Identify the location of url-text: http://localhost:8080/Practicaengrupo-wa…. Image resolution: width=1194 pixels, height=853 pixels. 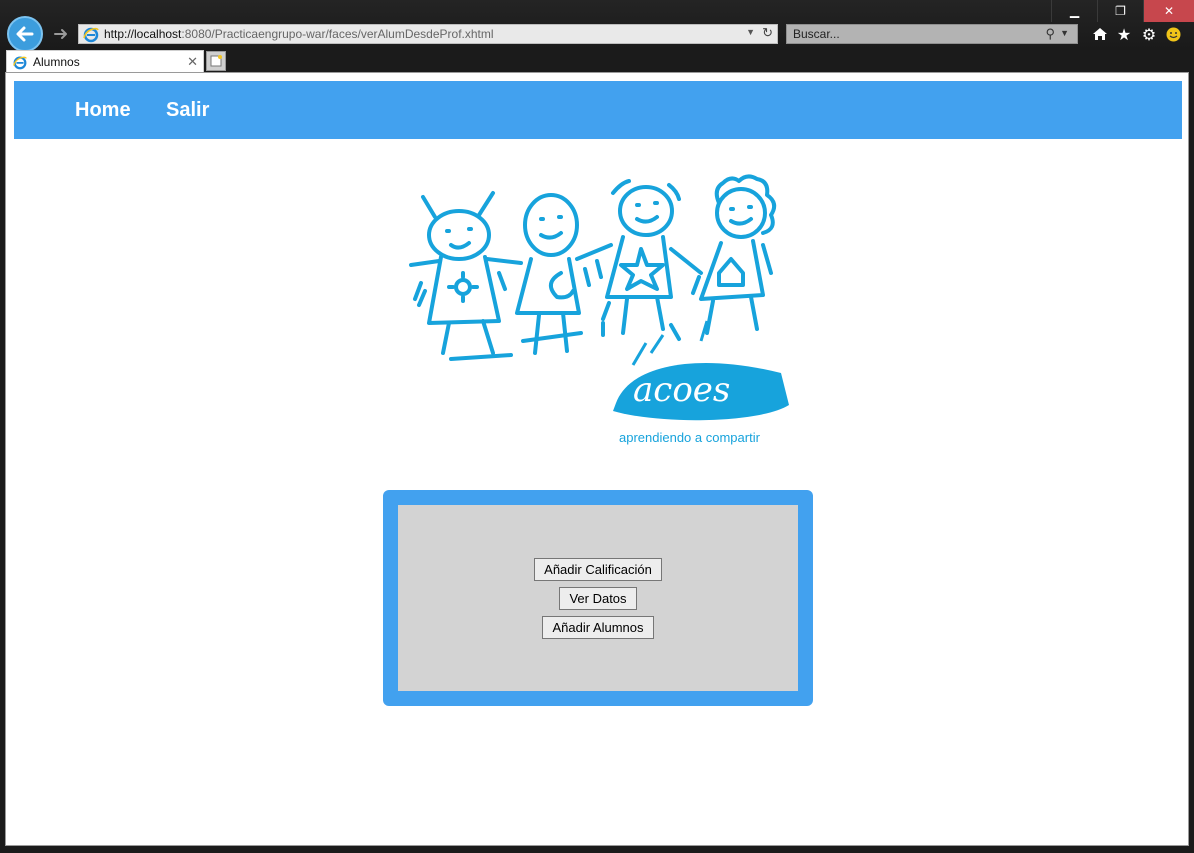
(299, 34).